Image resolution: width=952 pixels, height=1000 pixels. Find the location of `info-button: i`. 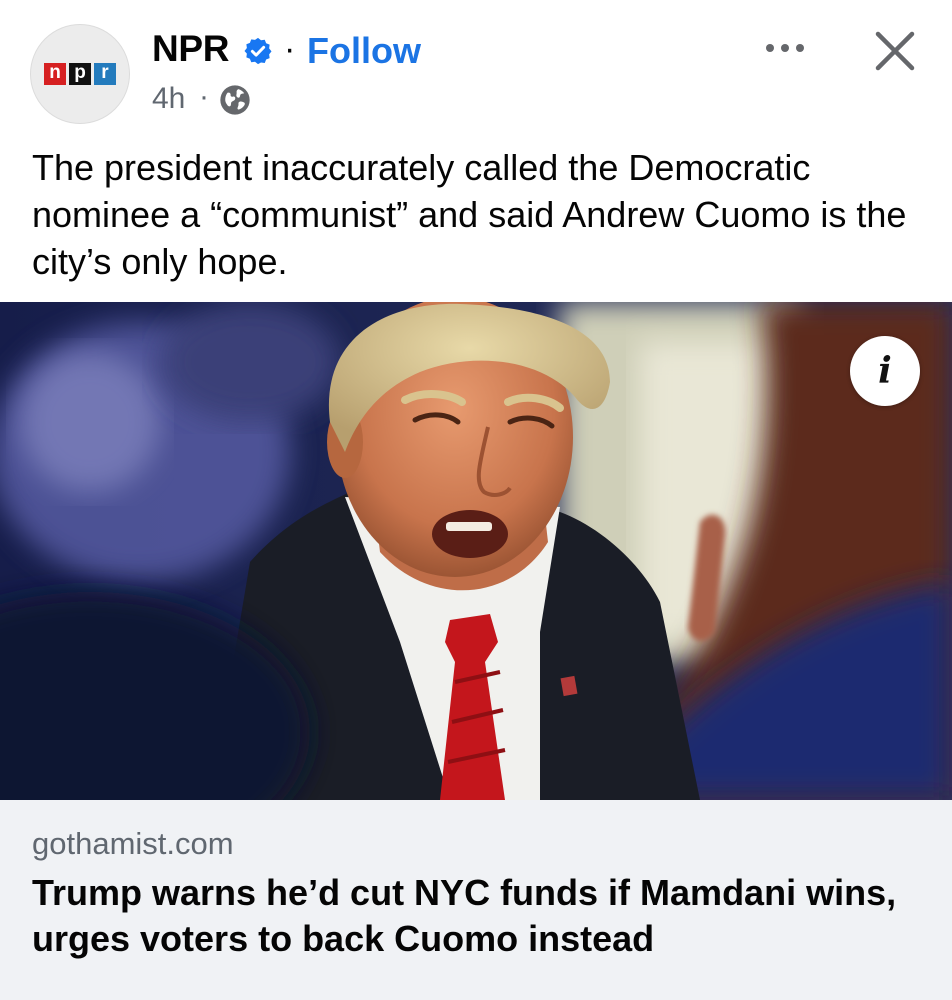

info-button: i is located at coordinates (885, 371).